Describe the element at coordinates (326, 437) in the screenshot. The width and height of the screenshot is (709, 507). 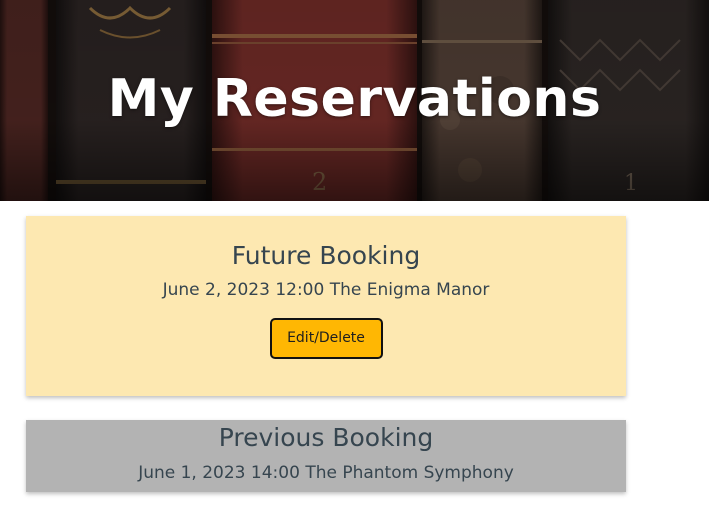
I see `previous-booking-heading: Previous Booking` at that location.